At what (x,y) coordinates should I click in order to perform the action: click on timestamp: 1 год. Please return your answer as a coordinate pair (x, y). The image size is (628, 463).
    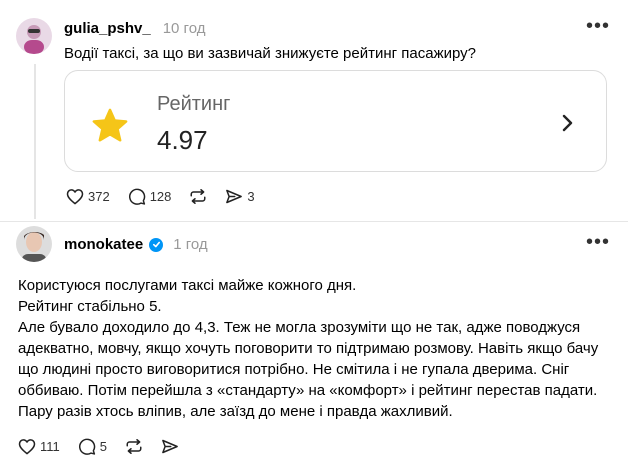
    Looking at the image, I should click on (190, 244).